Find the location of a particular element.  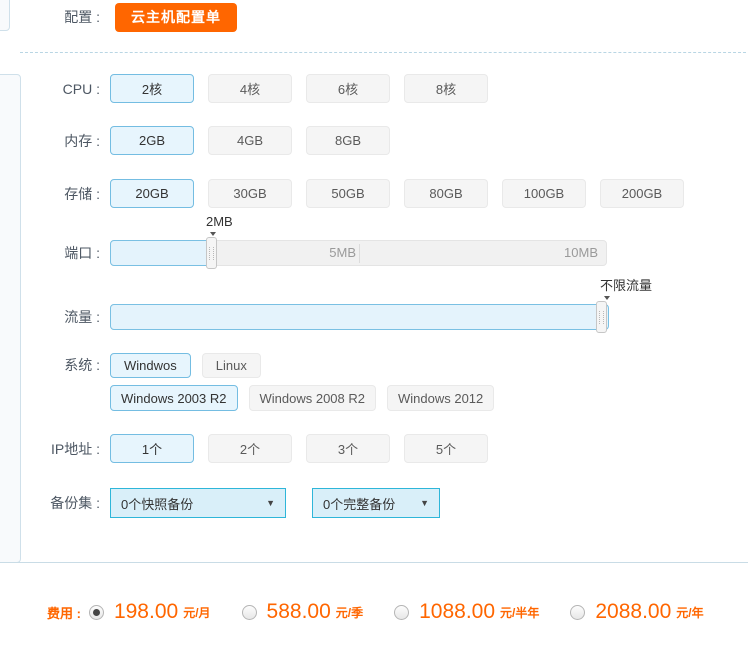

port-mid-tick is located at coordinates (359, 253).